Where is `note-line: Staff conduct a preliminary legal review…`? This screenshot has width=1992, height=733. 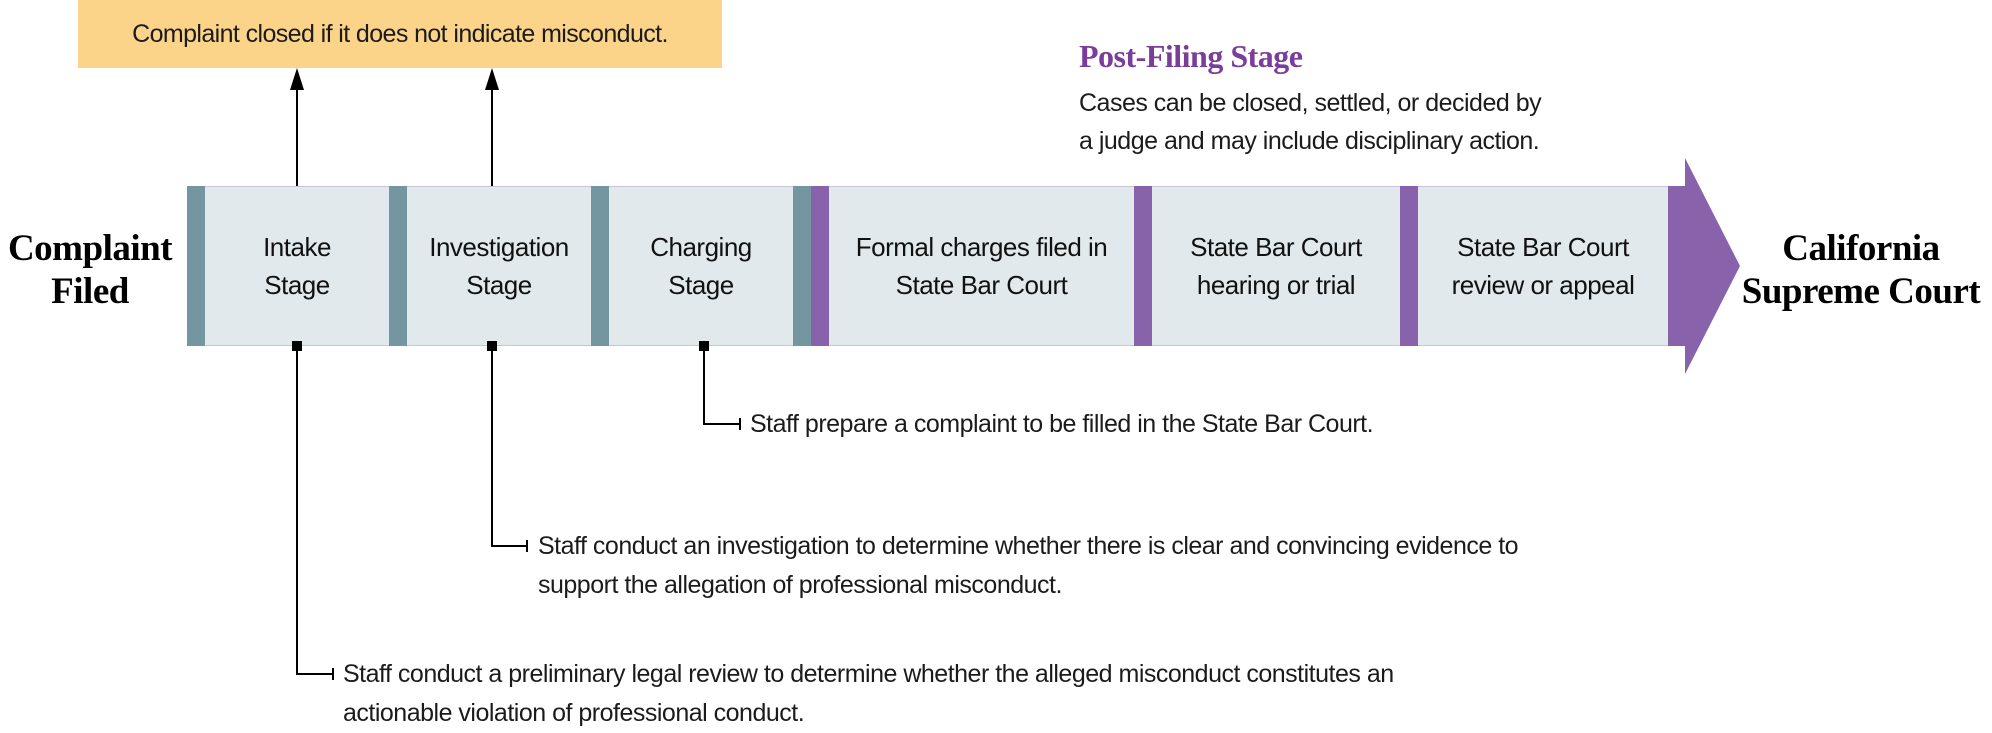
note-line: Staff conduct a preliminary legal review… is located at coordinates (868, 674).